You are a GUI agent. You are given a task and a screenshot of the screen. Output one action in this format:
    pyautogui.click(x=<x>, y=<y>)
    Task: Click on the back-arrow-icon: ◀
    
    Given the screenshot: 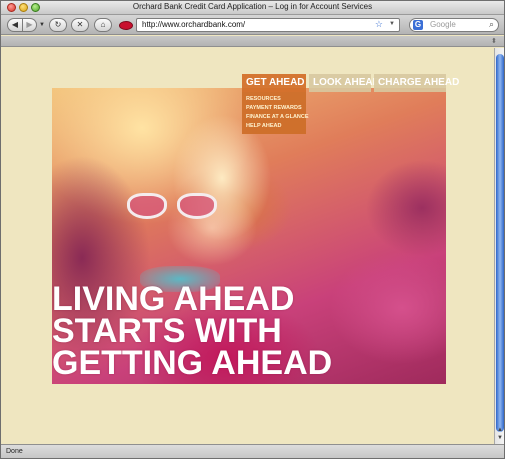 What is the action you would take?
    pyautogui.click(x=15, y=24)
    